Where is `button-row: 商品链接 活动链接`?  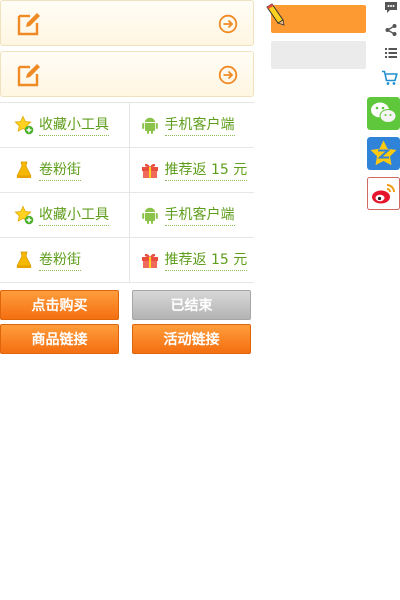
button-row: 商品链接 活动链接 is located at coordinates (125, 339).